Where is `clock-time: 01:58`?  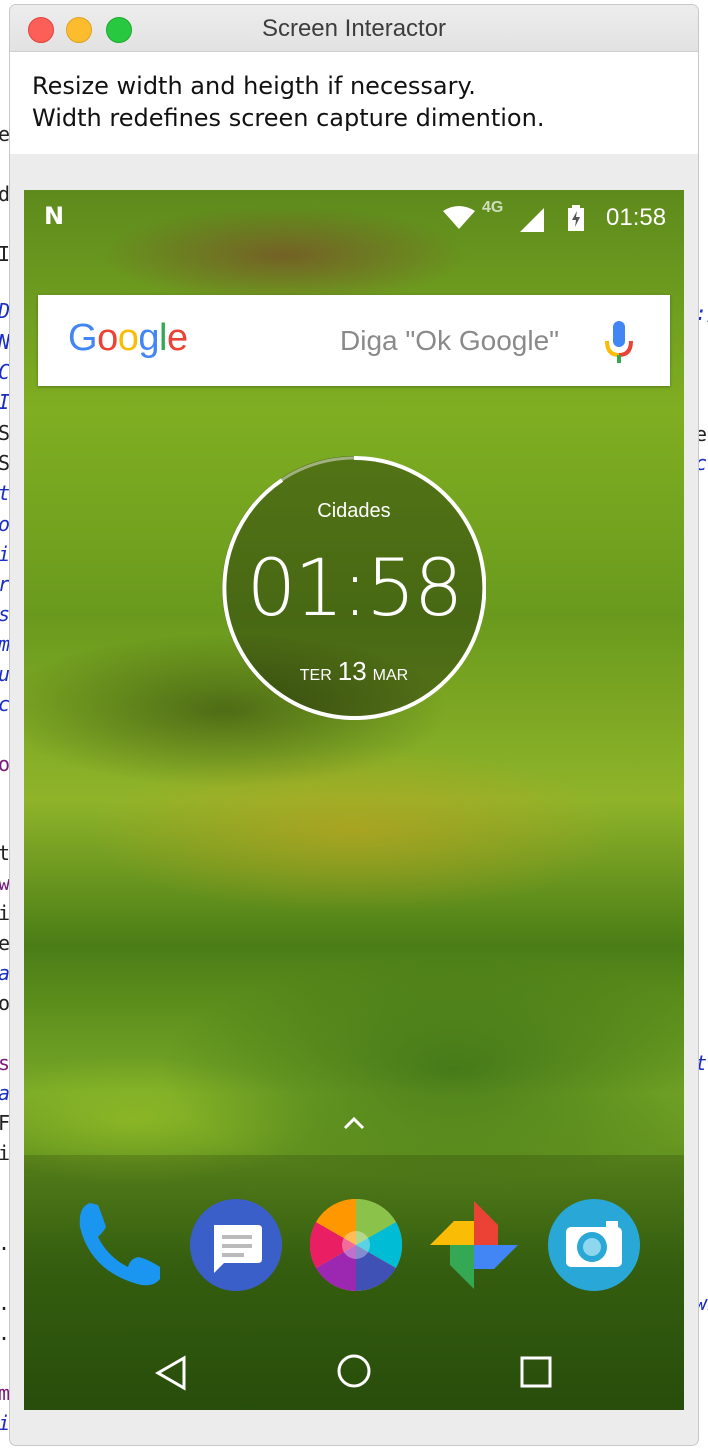 clock-time: 01:58 is located at coordinates (355, 589).